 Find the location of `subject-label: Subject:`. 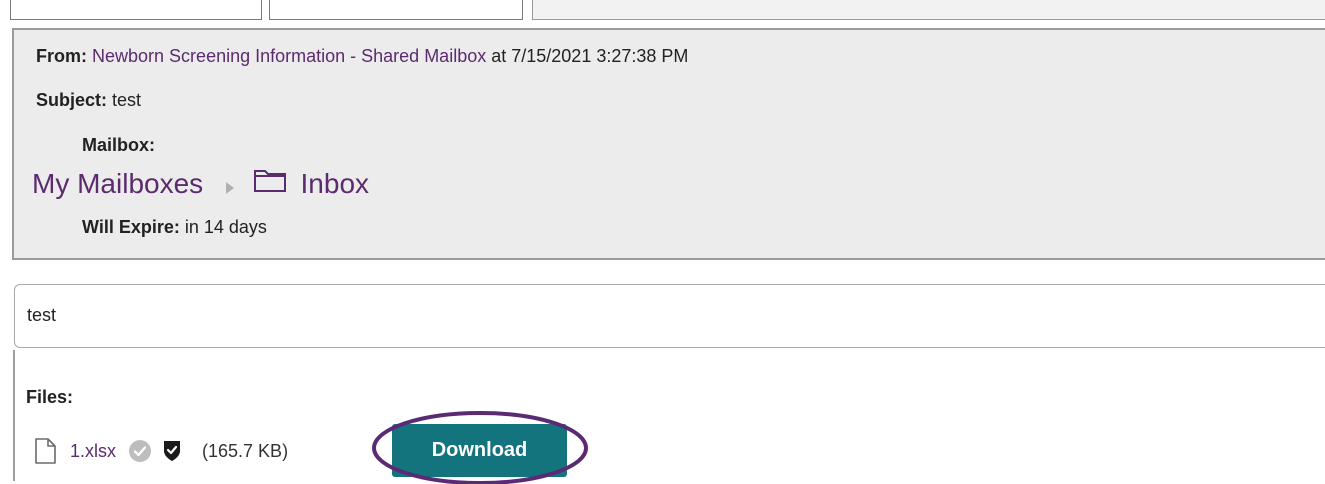

subject-label: Subject: is located at coordinates (72, 100).